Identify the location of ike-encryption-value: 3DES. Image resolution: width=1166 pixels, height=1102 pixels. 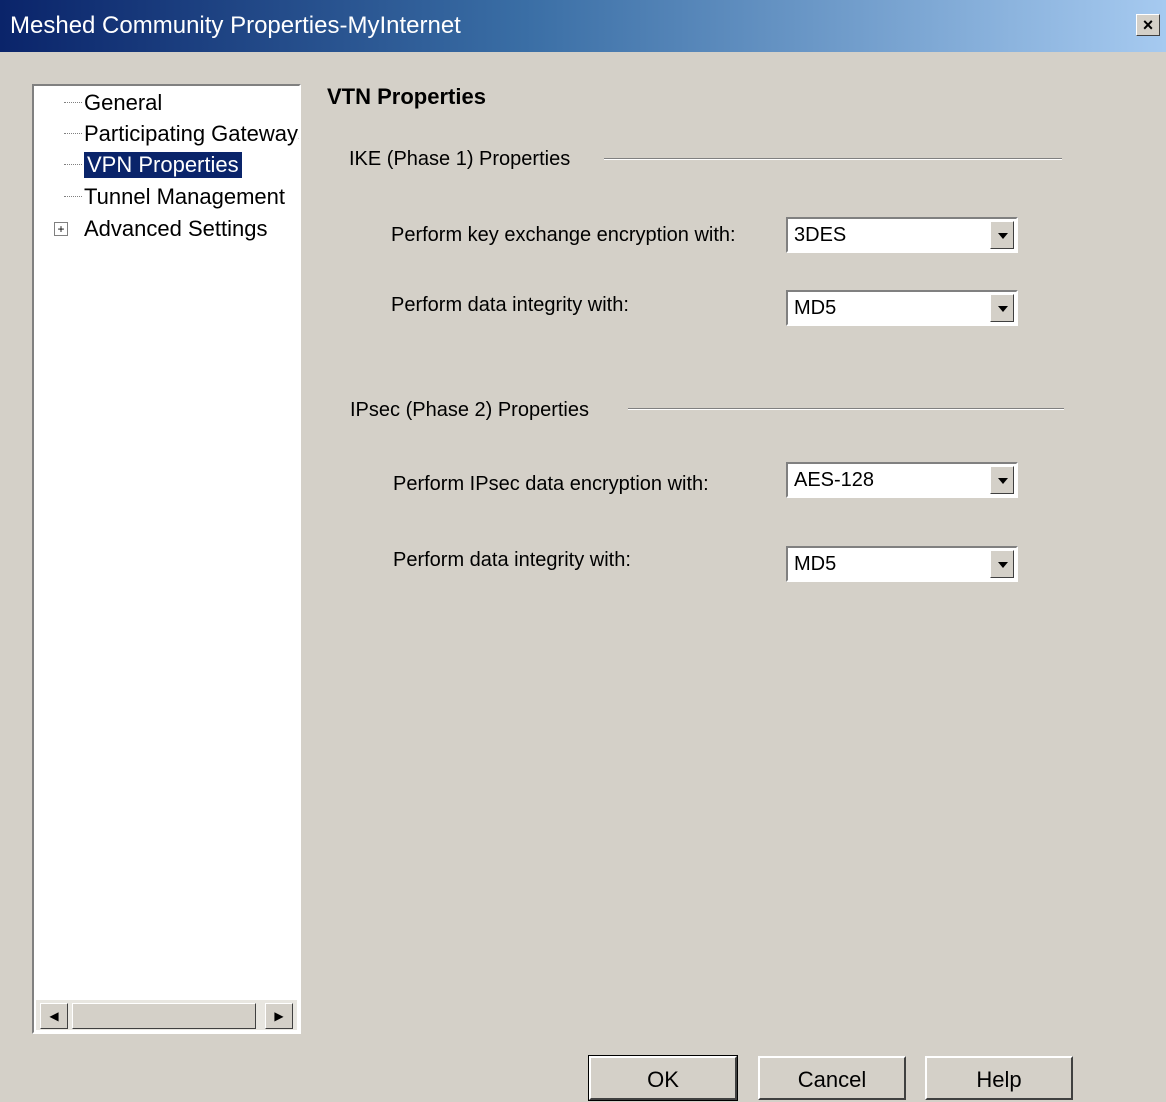
(820, 235).